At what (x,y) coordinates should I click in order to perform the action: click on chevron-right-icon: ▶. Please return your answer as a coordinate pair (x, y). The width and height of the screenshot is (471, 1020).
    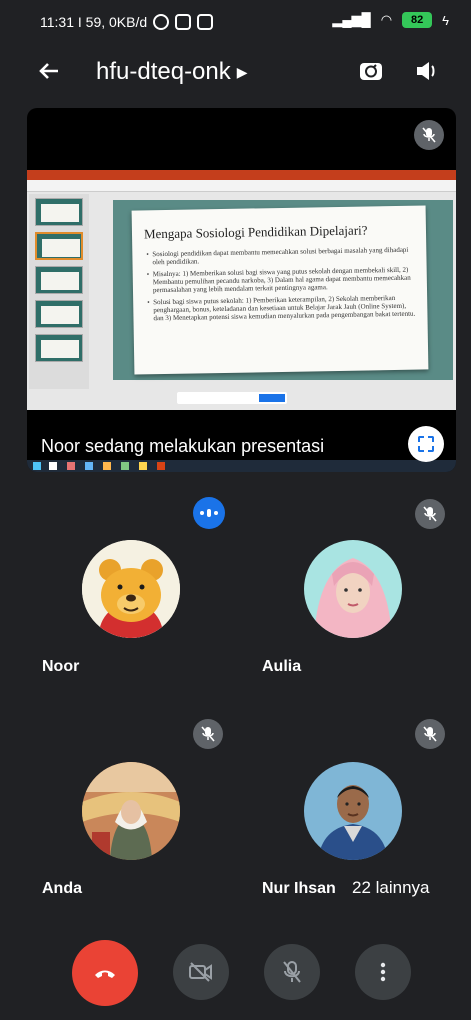
    Looking at the image, I should click on (242, 72).